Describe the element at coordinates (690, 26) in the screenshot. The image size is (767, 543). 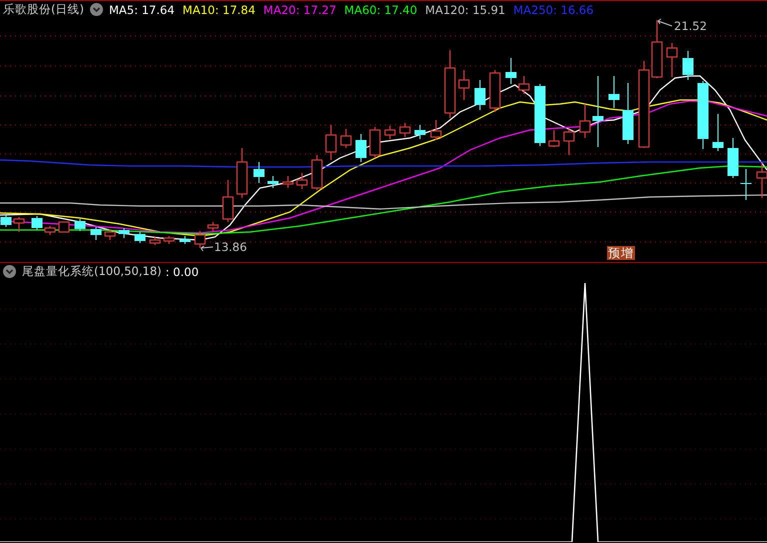
I see `high-price-label: 21.52` at that location.